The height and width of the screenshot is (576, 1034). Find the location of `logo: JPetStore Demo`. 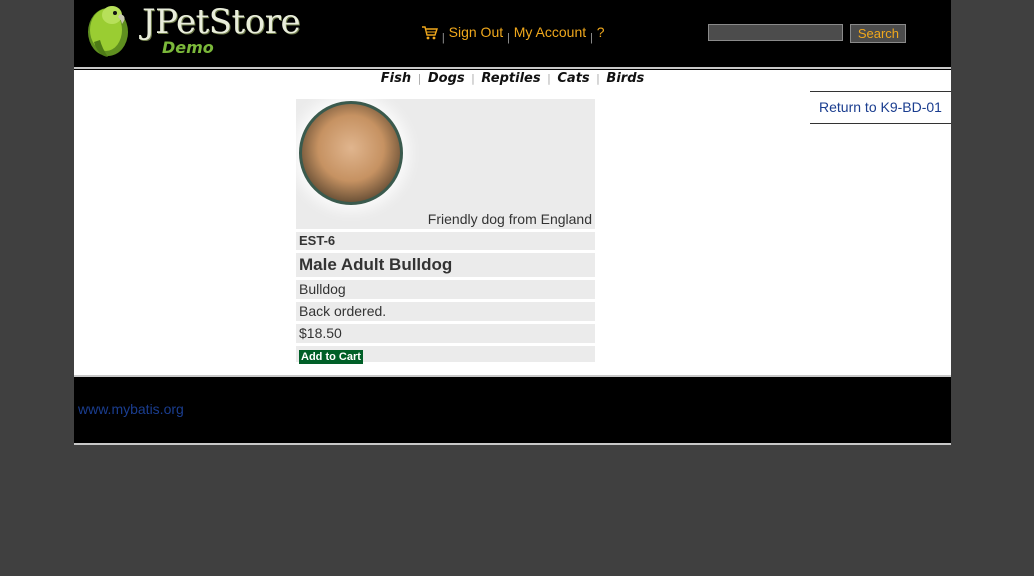

logo: JPetStore Demo is located at coordinates (191, 31).